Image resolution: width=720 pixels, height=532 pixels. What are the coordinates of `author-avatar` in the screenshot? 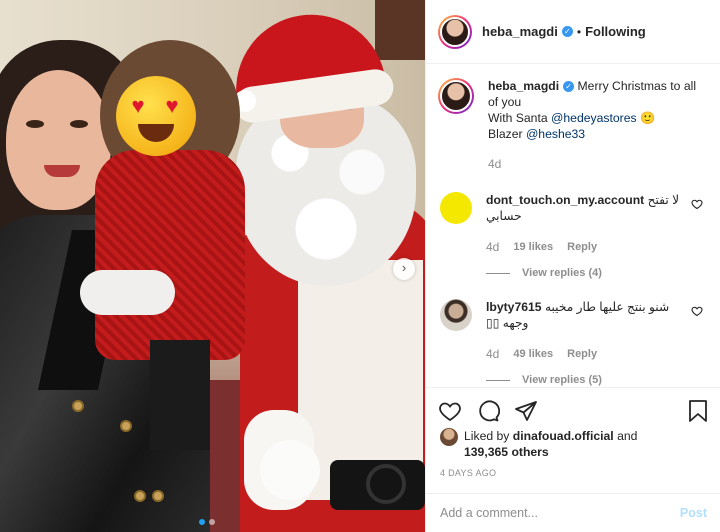 It's located at (455, 31).